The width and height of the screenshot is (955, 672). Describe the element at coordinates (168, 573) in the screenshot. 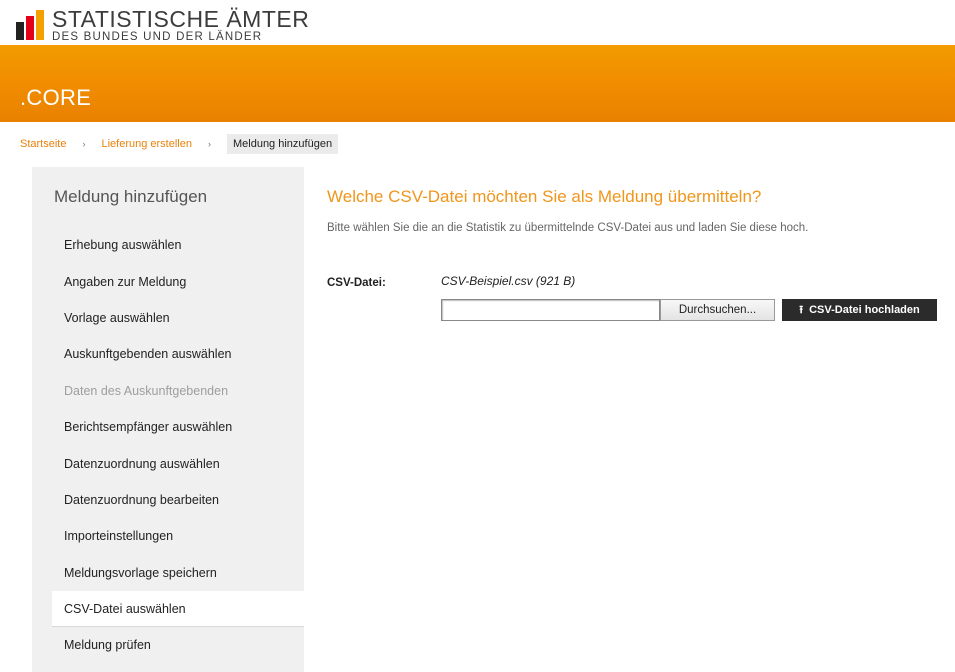

I see `sidebar-item-meldungsvorlage: Meldungsvorlage speichern` at that location.